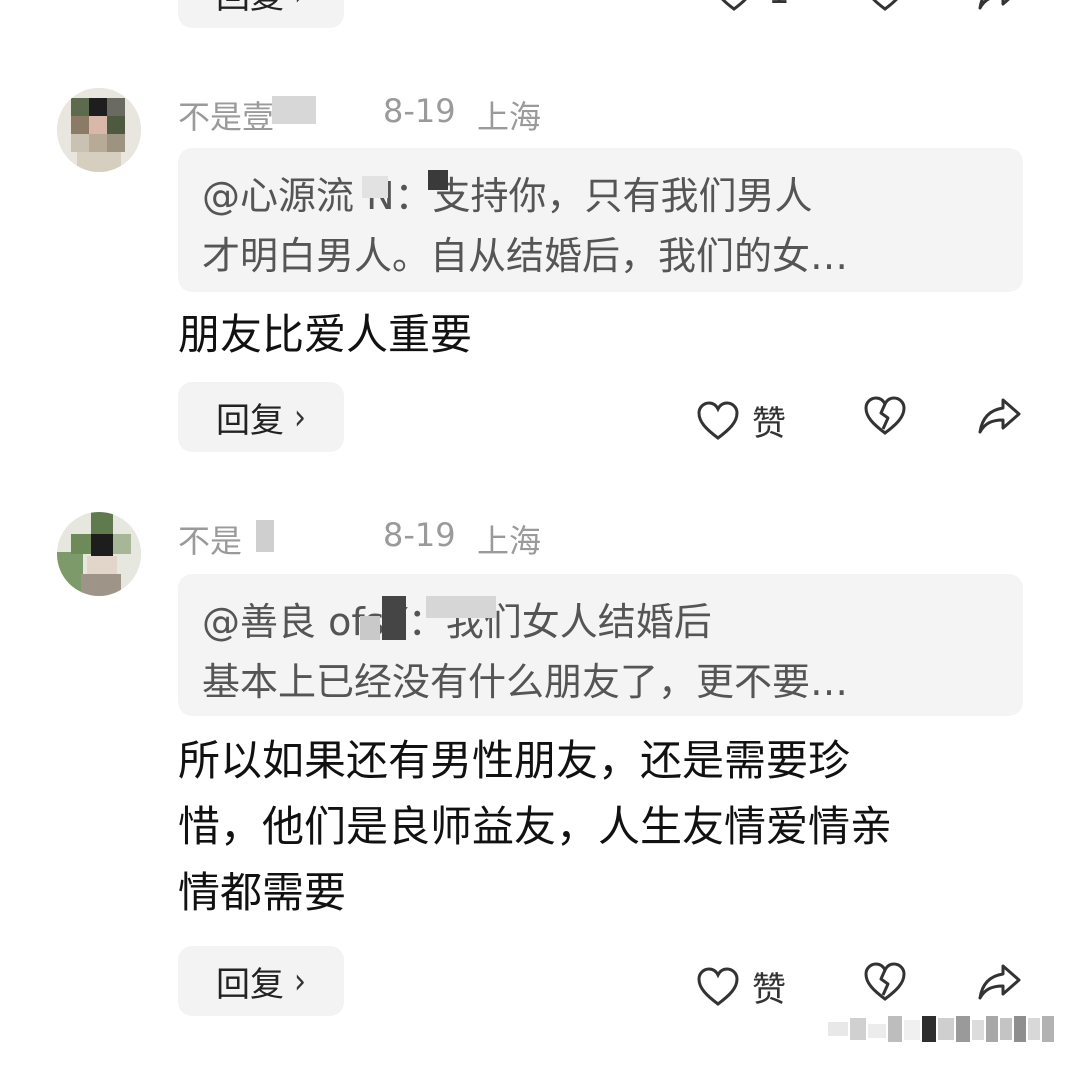 This screenshot has height=1066, width=1080. What do you see at coordinates (507, 196) in the screenshot?
I see `quote-line: @心源流 N：支持你，只有我们男人` at bounding box center [507, 196].